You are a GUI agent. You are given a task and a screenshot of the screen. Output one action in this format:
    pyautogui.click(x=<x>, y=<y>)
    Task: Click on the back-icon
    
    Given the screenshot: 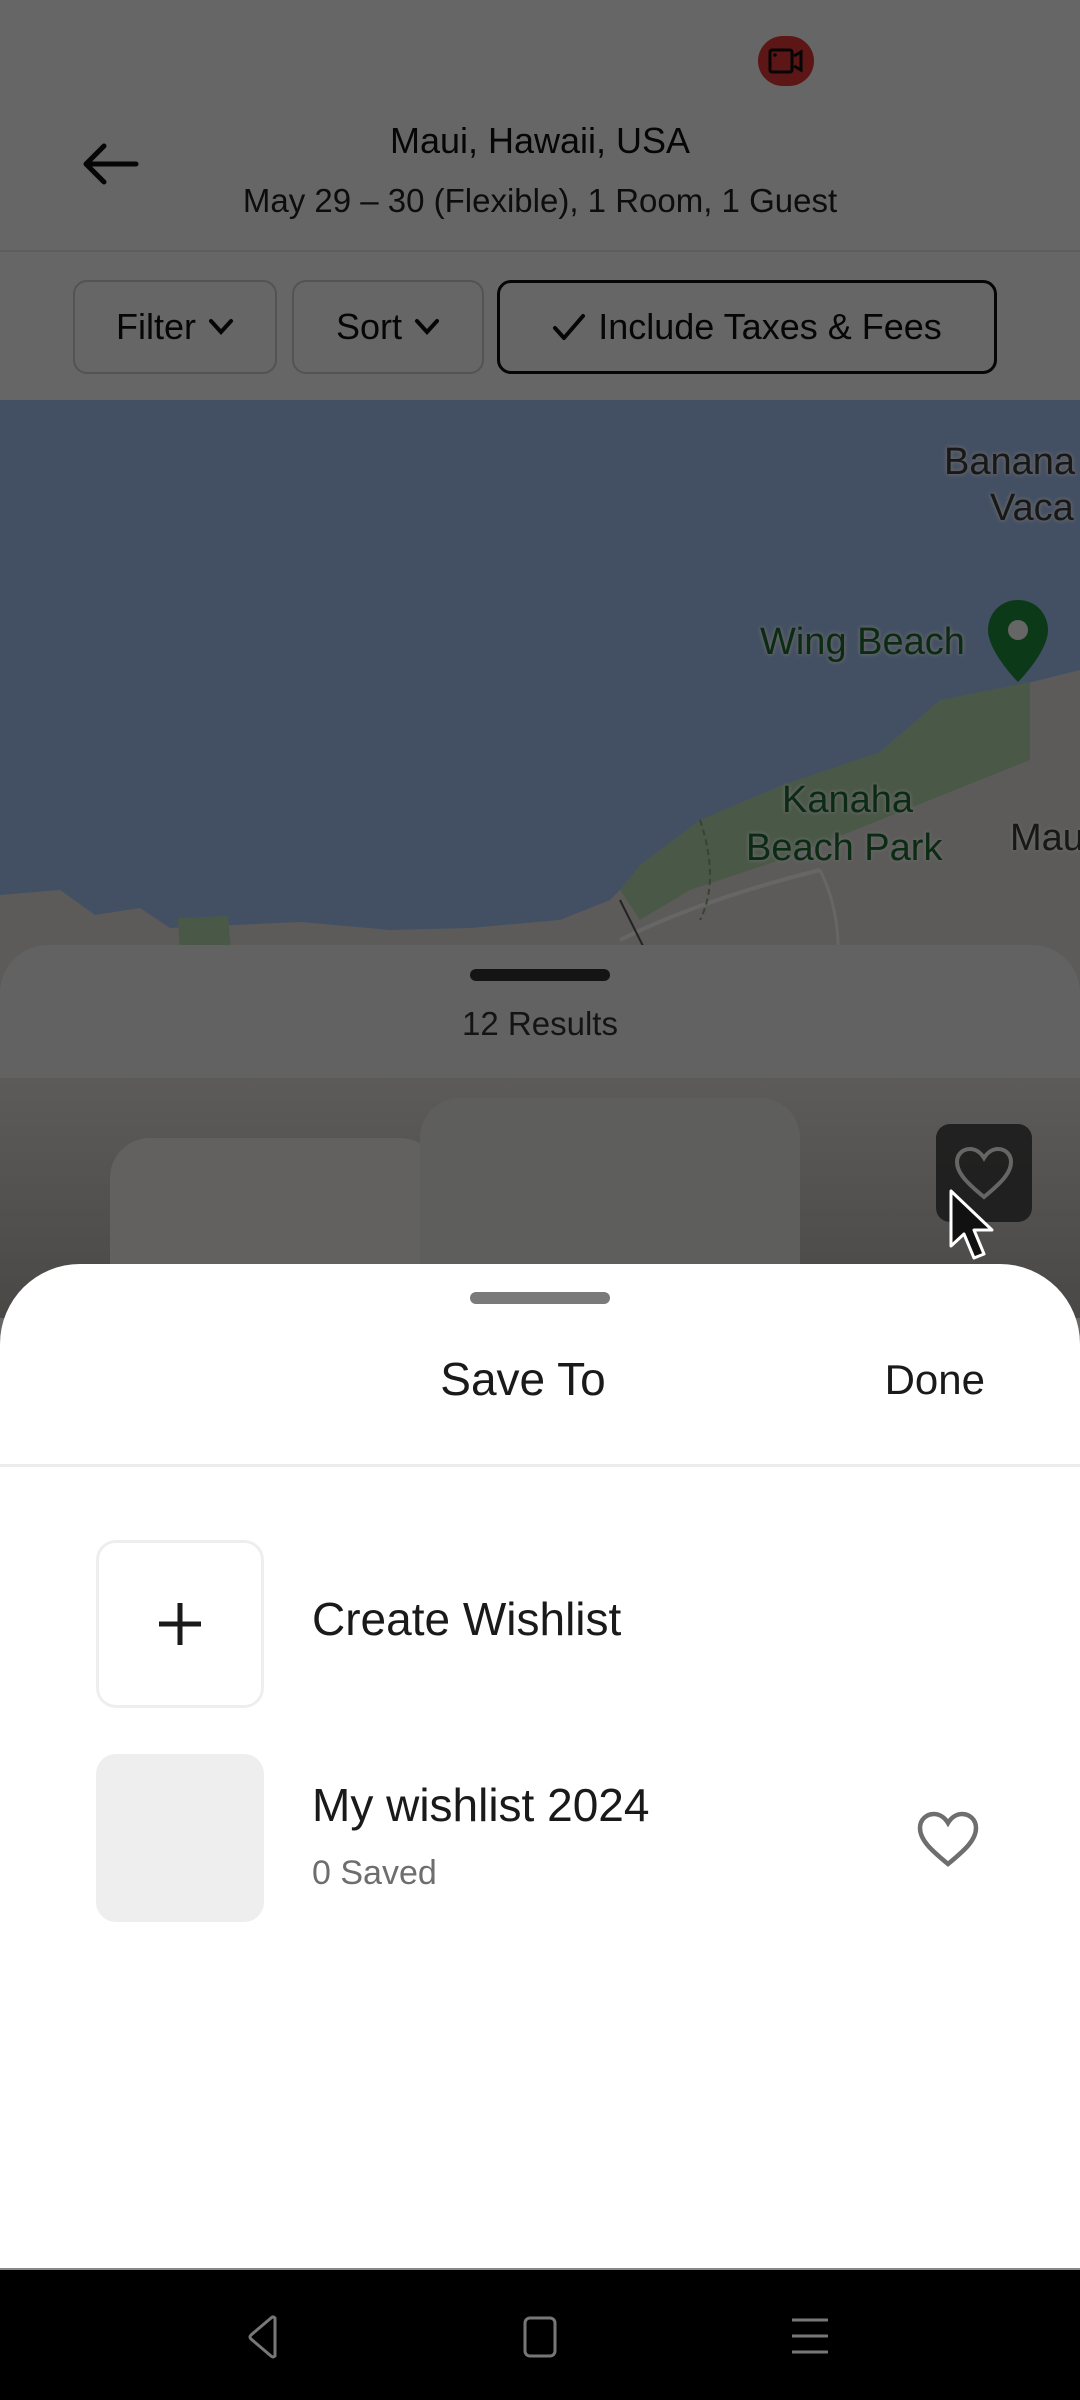 What is the action you would take?
    pyautogui.click(x=262, y=2337)
    